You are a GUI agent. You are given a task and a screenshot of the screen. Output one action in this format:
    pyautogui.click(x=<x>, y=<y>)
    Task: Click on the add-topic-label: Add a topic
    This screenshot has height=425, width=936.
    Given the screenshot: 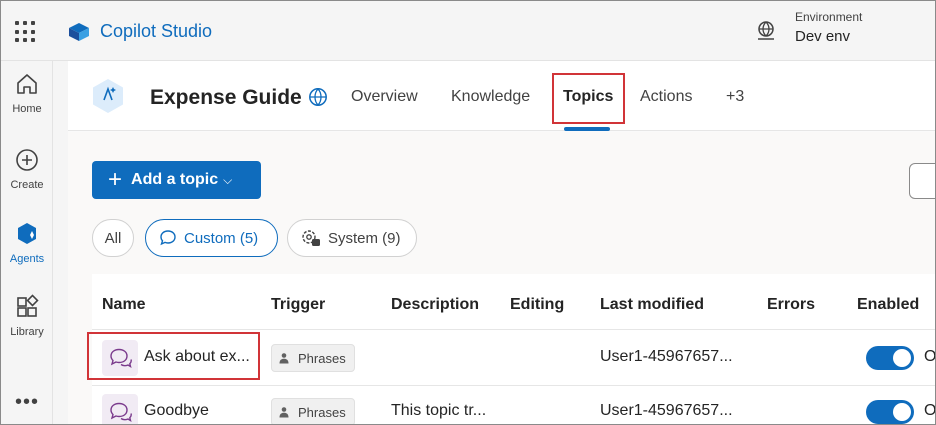 What is the action you would take?
    pyautogui.click(x=175, y=179)
    